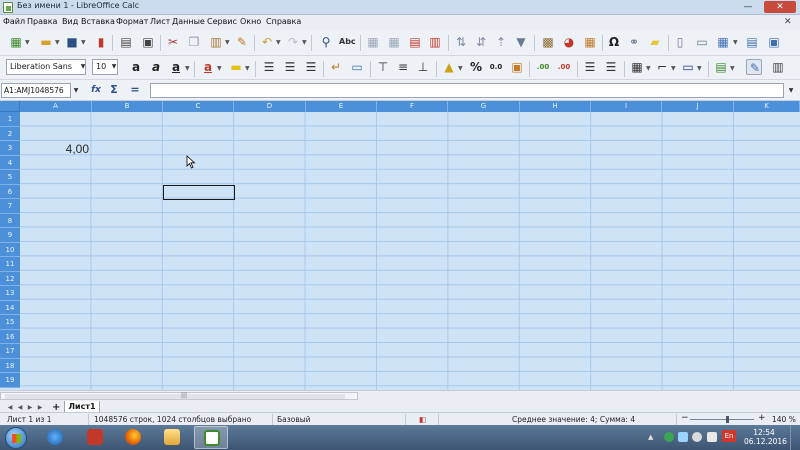 This screenshot has height=450, width=800. Describe the element at coordinates (14, 21) in the screenshot. I see `menu-file: Файл` at that location.